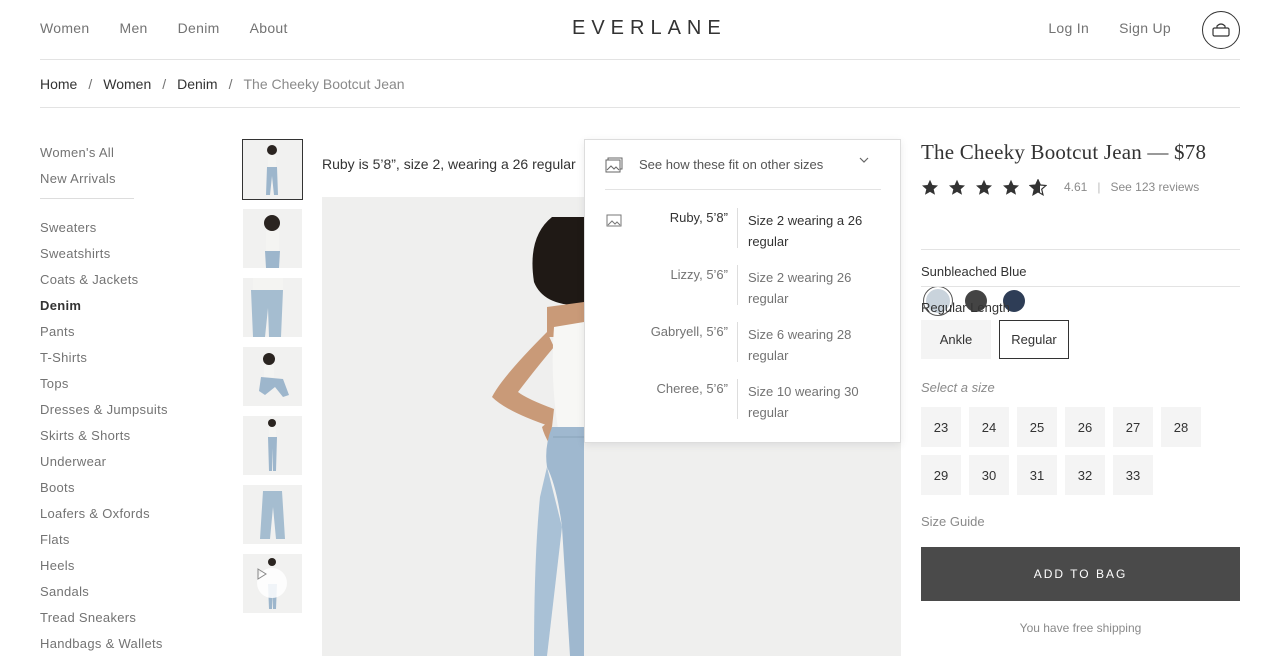  Describe the element at coordinates (689, 331) in the screenshot. I see `fit-model-name: Gabryell, 5’6”` at that location.